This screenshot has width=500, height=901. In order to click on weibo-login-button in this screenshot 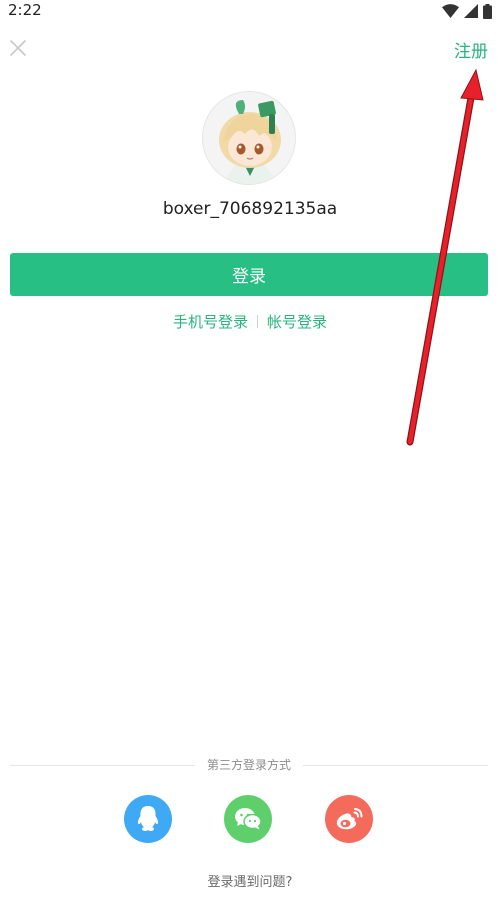, I will do `click(349, 819)`.